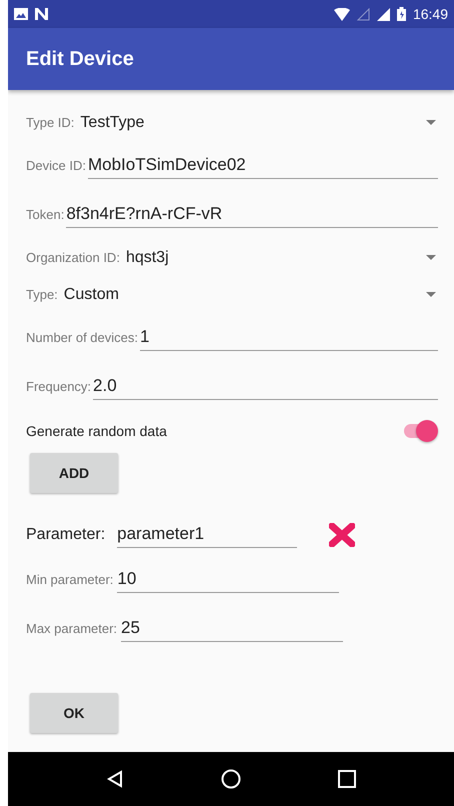  What do you see at coordinates (232, 122) in the screenshot?
I see `dropdown: Type ID: TestType` at bounding box center [232, 122].